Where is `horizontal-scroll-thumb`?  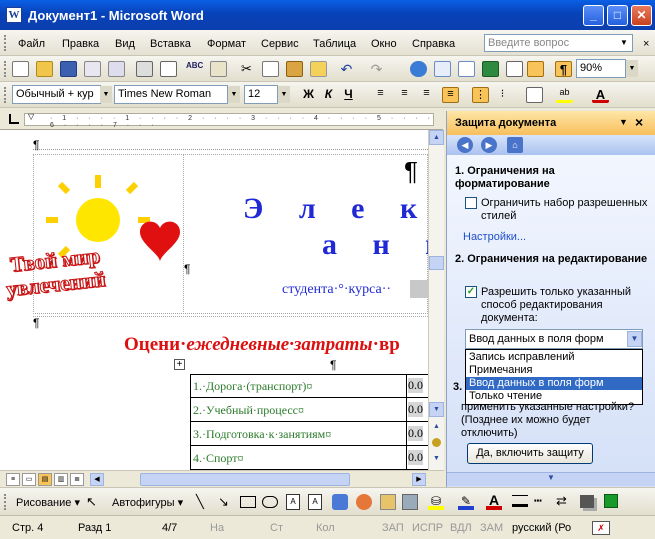
horizontal-scroll-thumb is located at coordinates (245, 479).